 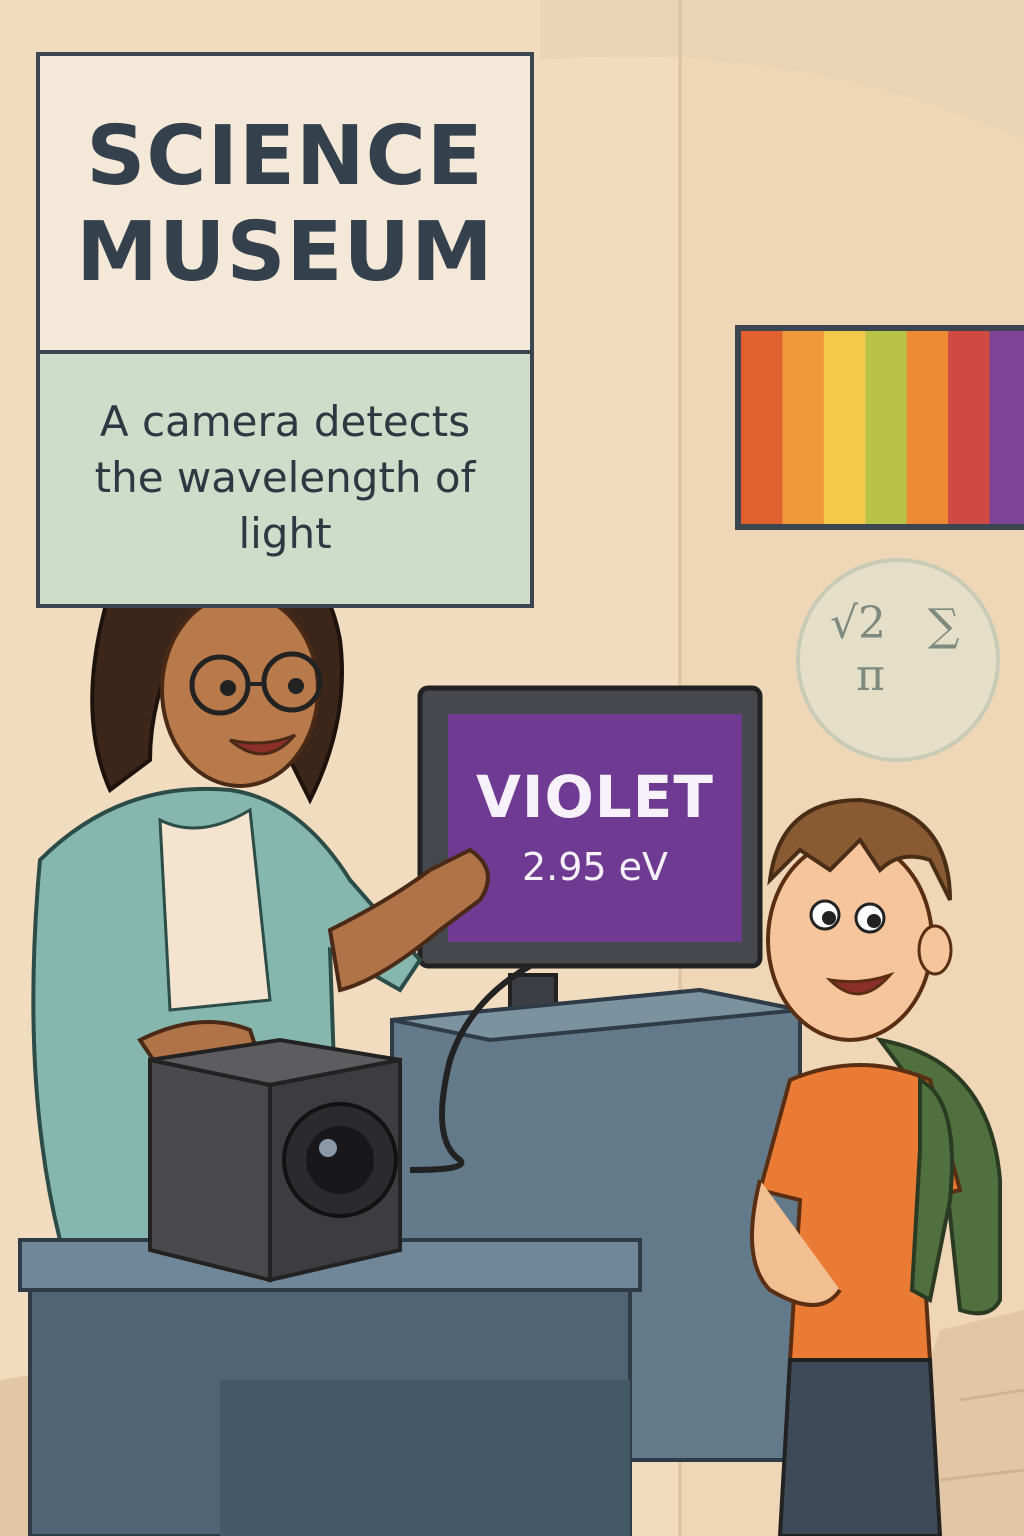 I want to click on caption-line-1: A camera detects, so click(x=285, y=421).